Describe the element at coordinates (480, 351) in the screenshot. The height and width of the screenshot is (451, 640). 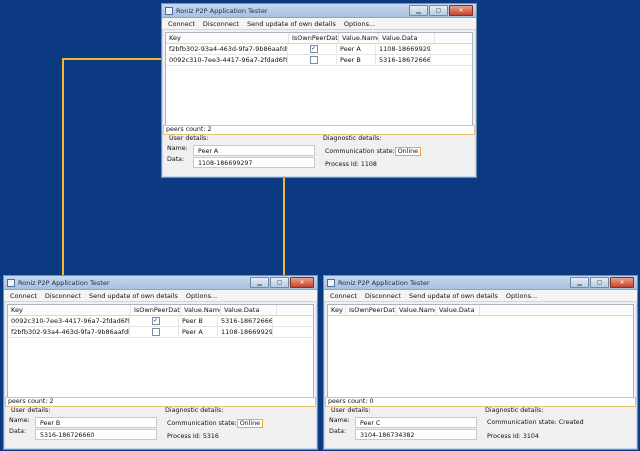
I see `peer-data-grid: Key IsOwnPeerData Value.Name Value.Data` at that location.